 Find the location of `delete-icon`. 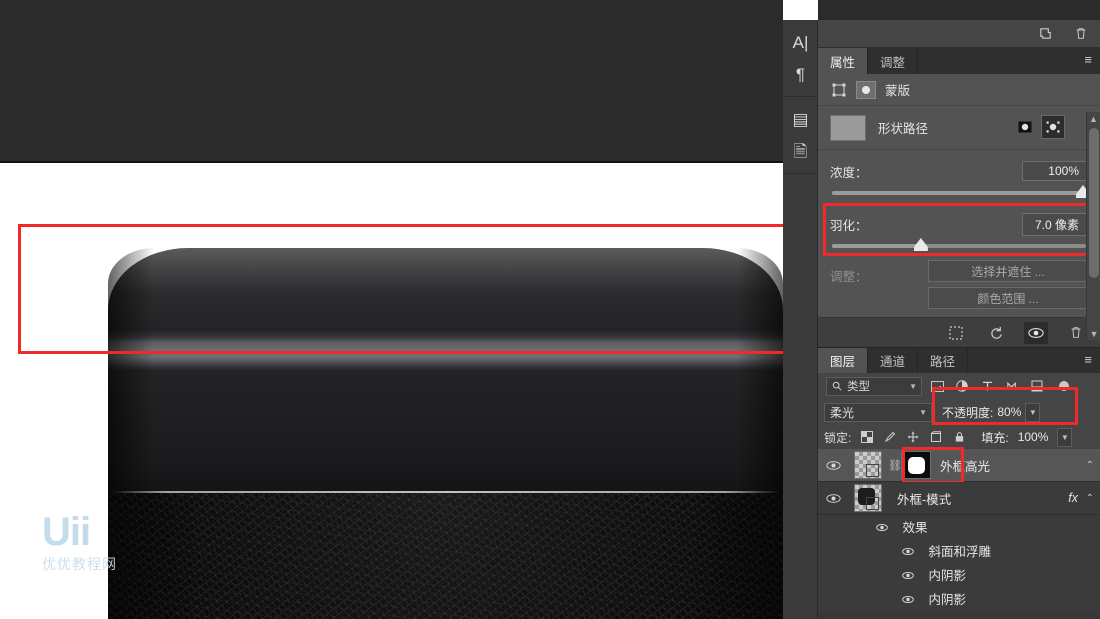

delete-icon is located at coordinates (1081, 34).